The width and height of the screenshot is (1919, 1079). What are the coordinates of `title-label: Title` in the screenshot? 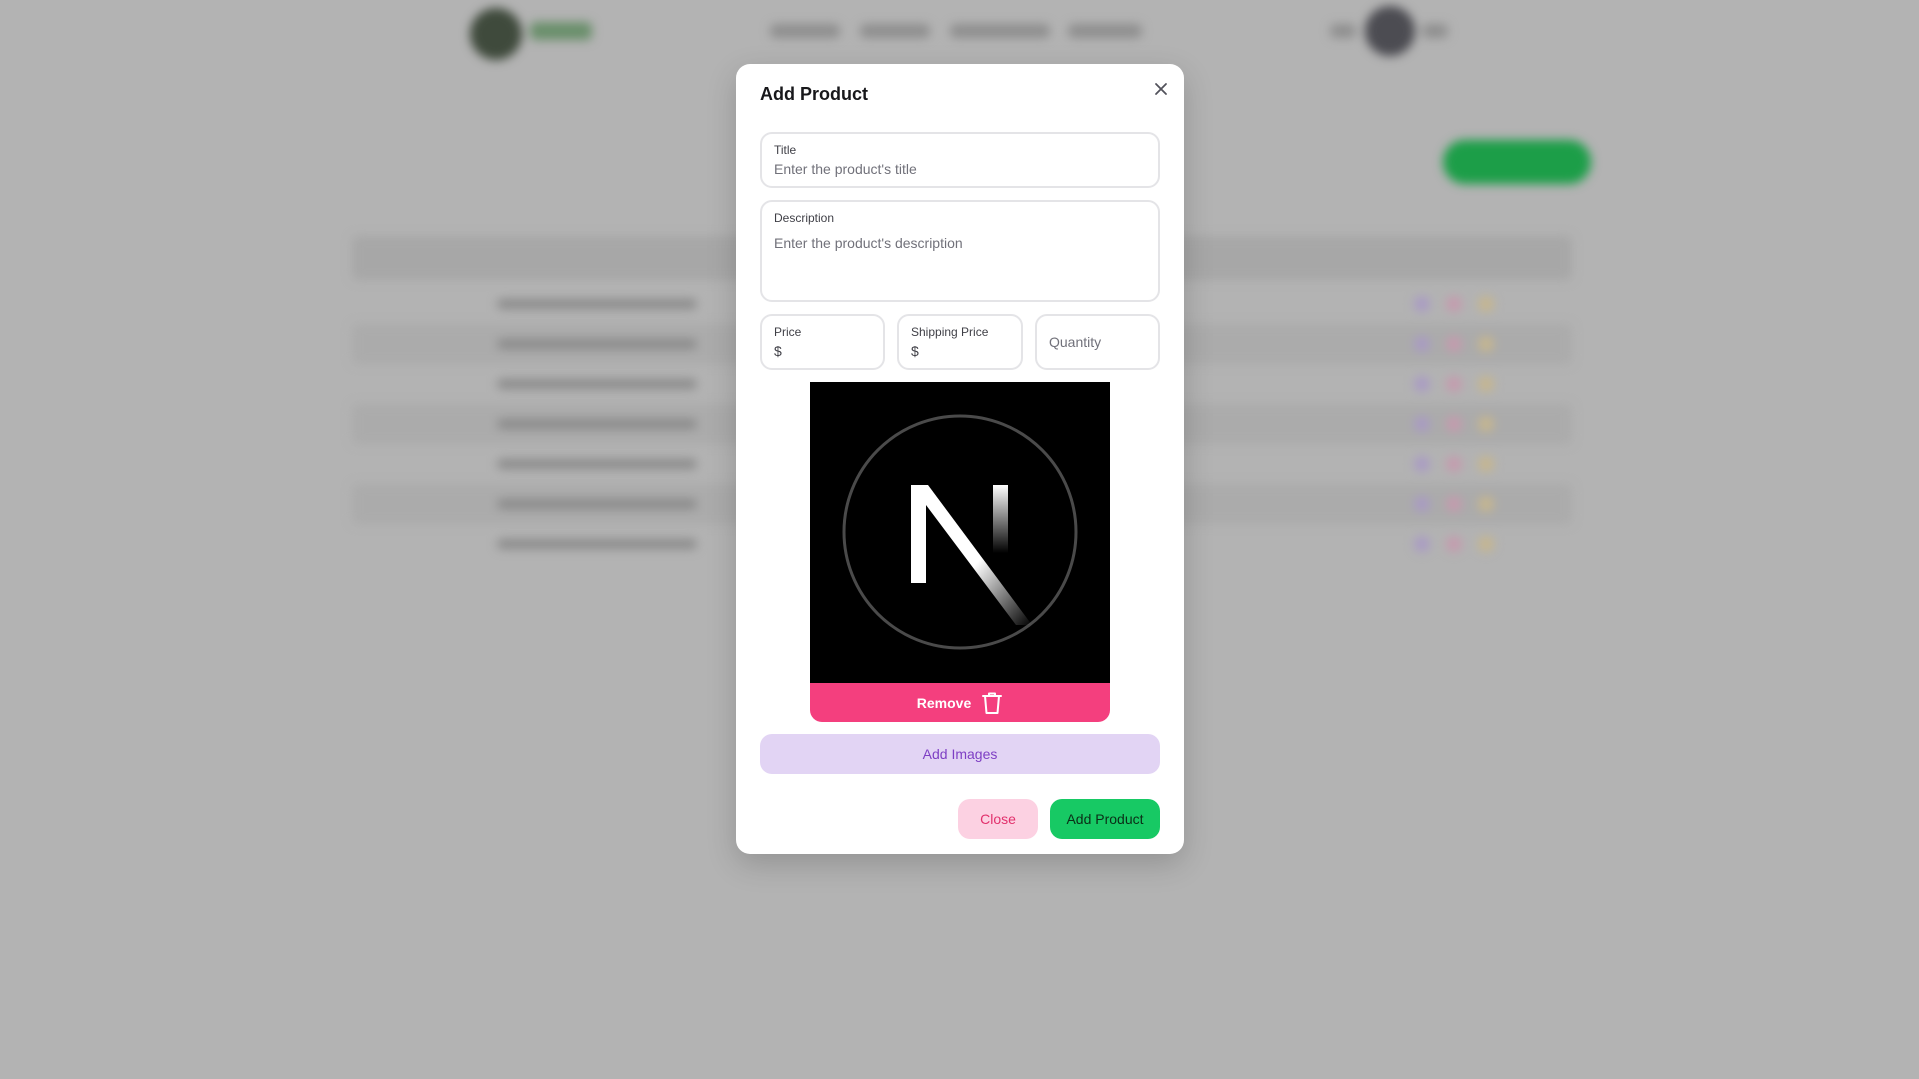 It's located at (785, 150).